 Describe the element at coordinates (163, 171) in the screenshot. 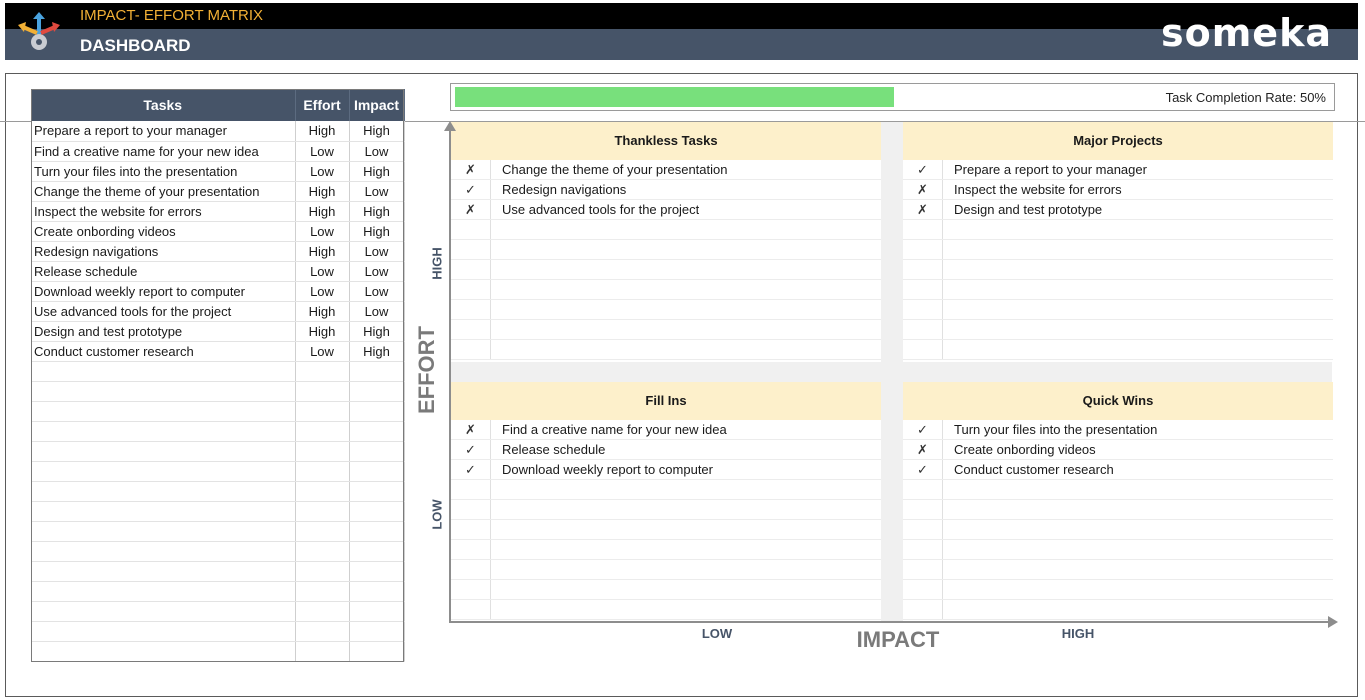

I see `task-name-cell: Turn your files into the presentation` at that location.